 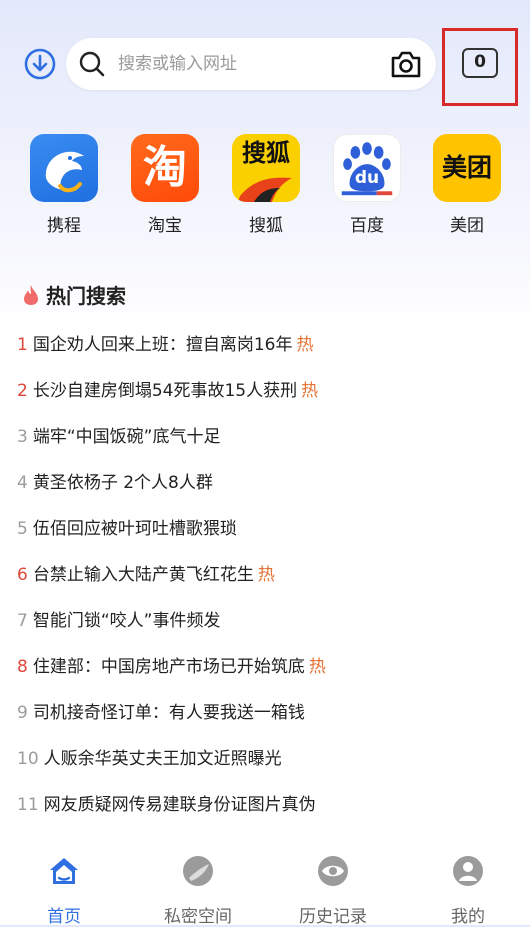 What do you see at coordinates (179, 805) in the screenshot?
I see `hot-item-text: 网友质疑网传易建联身份证图片真伪` at bounding box center [179, 805].